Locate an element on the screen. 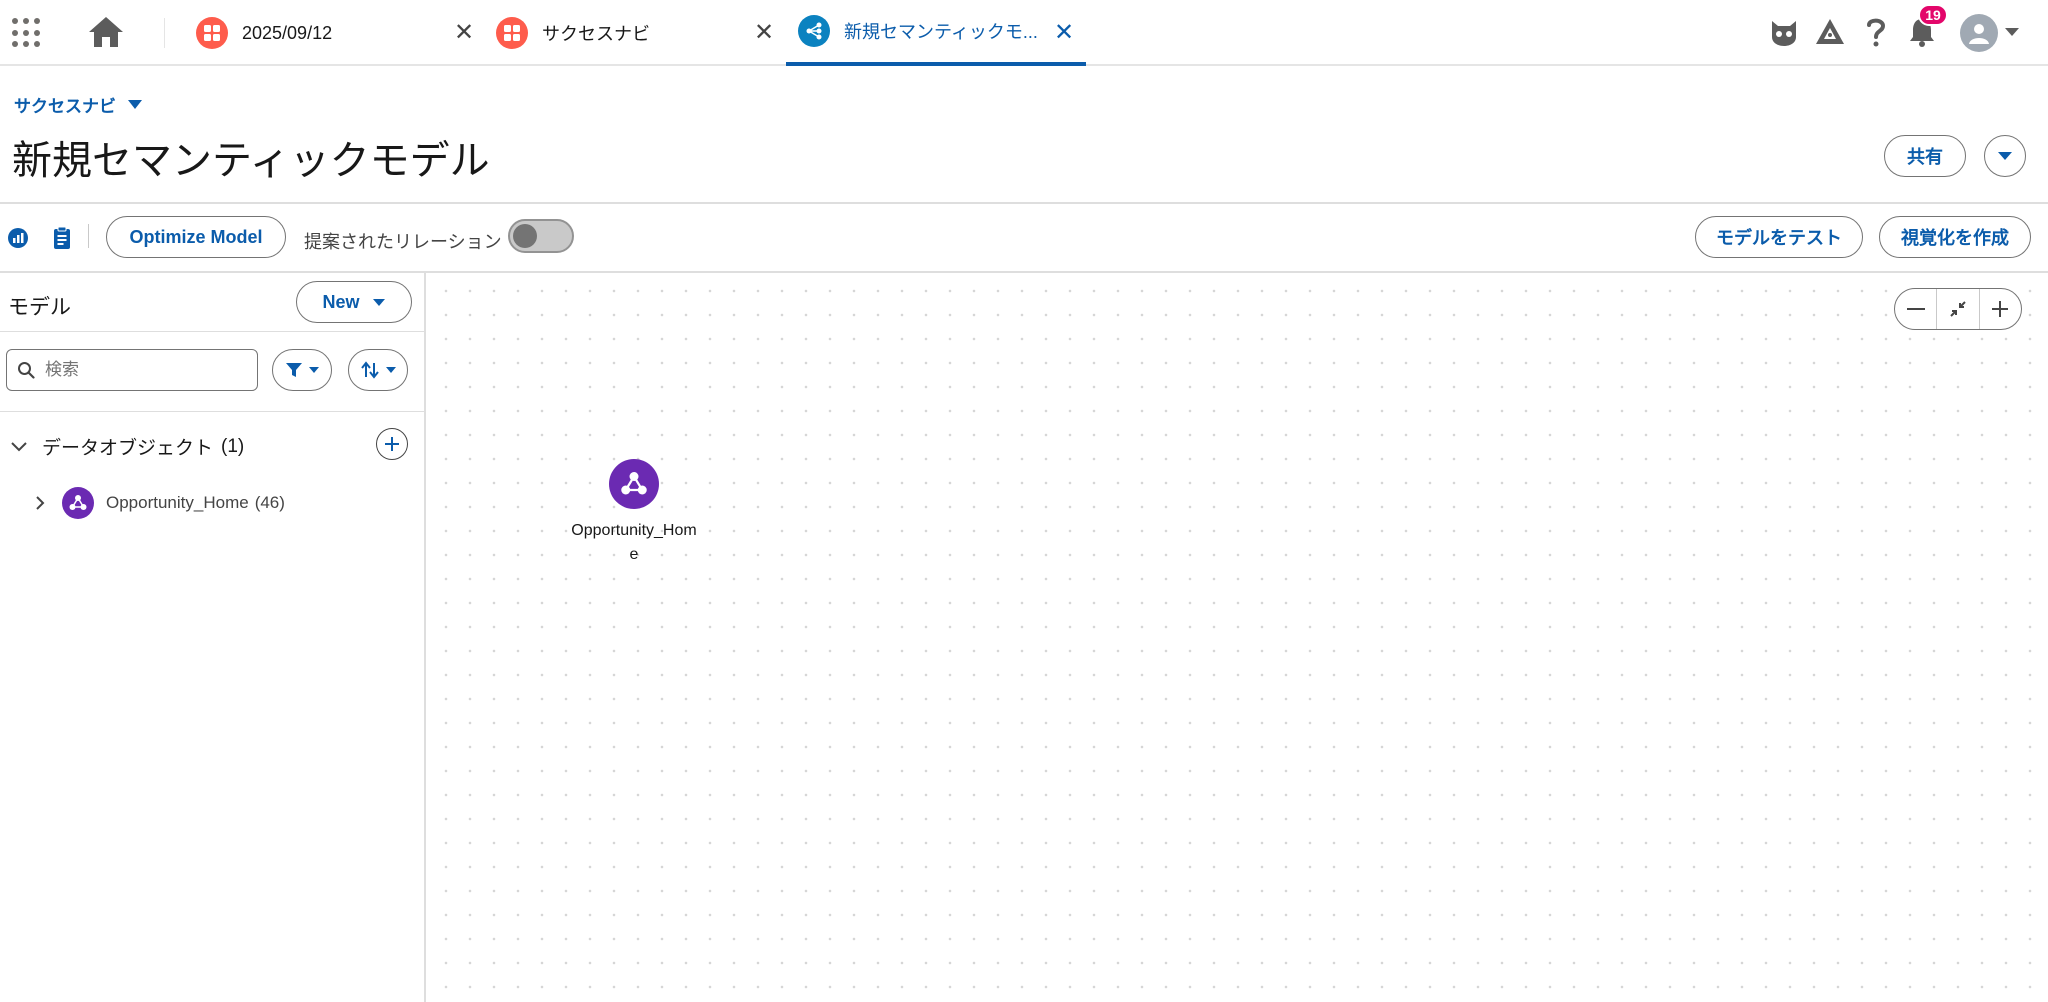  search-input is located at coordinates (140, 370).